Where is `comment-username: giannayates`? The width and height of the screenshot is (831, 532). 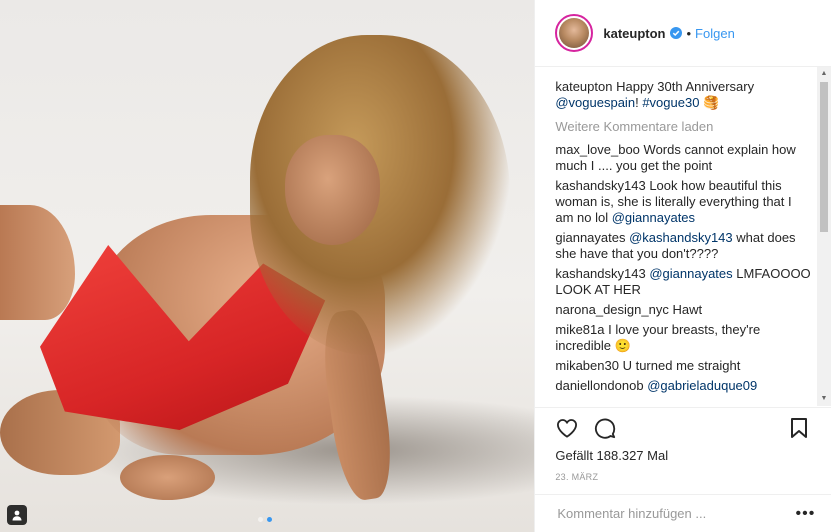
comment-username: giannayates is located at coordinates (590, 237).